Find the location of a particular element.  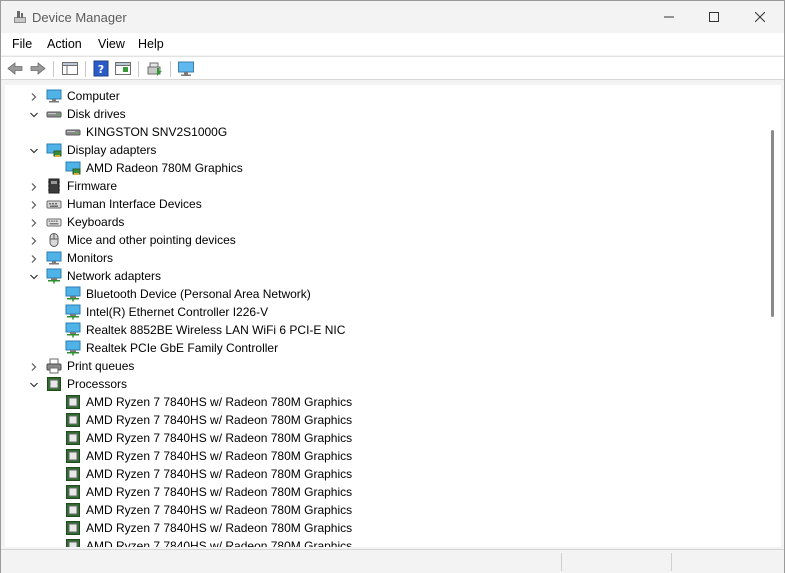

tree-item-label: Firmware is located at coordinates (92, 186).